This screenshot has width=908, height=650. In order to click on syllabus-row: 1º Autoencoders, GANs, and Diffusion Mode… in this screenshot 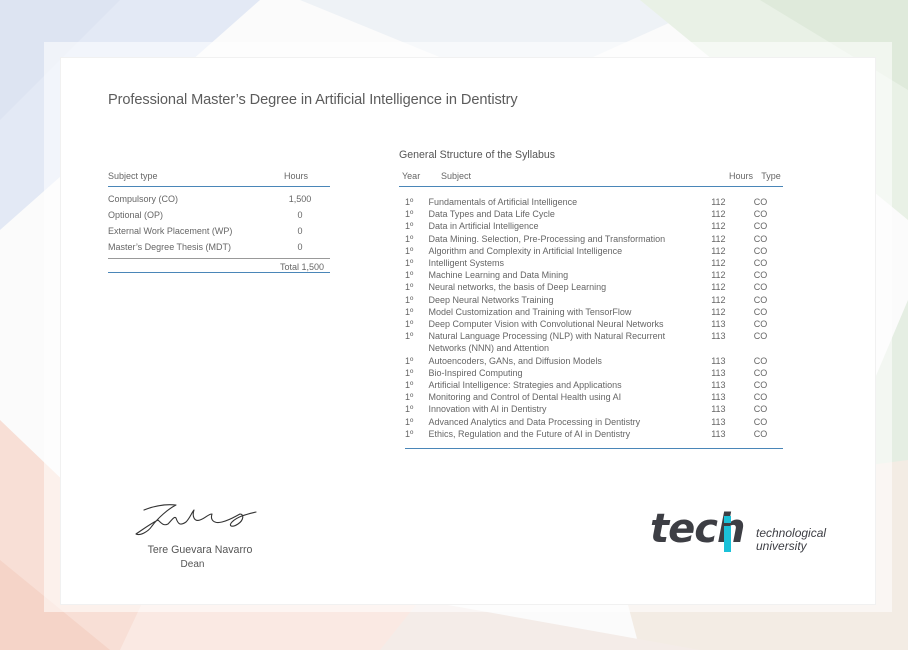, I will do `click(594, 361)`.